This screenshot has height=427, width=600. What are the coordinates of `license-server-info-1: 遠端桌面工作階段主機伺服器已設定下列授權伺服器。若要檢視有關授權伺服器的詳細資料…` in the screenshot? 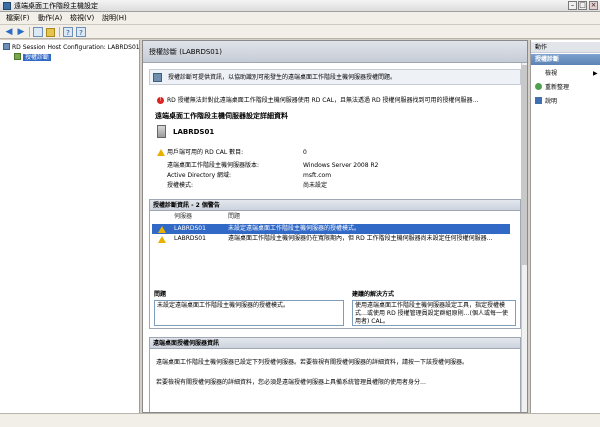 It's located at (312, 362).